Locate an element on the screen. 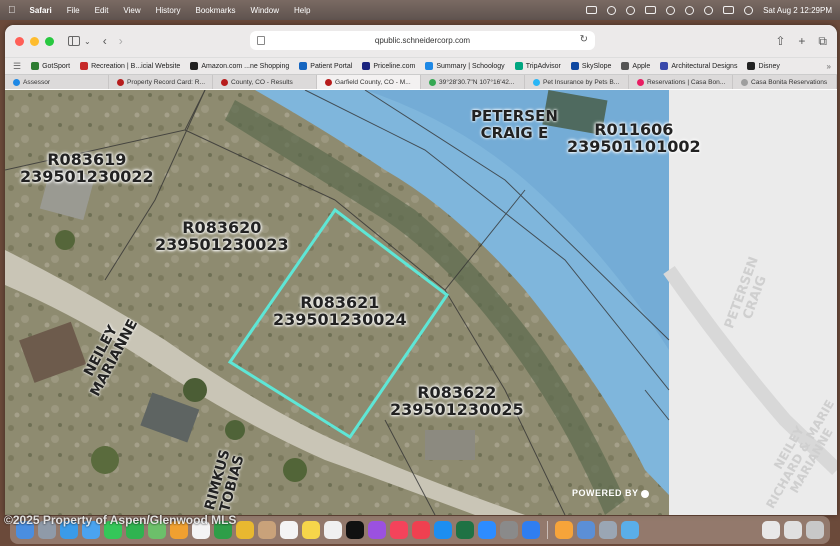  reminders-icon is located at coordinates (289, 530).